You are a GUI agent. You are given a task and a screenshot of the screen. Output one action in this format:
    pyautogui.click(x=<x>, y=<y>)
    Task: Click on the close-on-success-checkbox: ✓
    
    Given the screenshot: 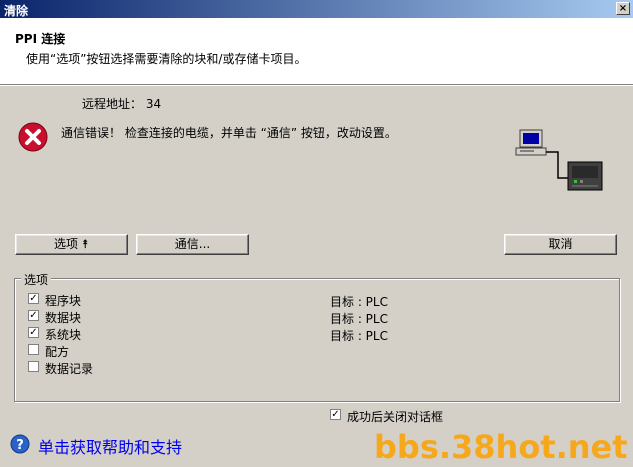 What is the action you would take?
    pyautogui.click(x=335, y=414)
    